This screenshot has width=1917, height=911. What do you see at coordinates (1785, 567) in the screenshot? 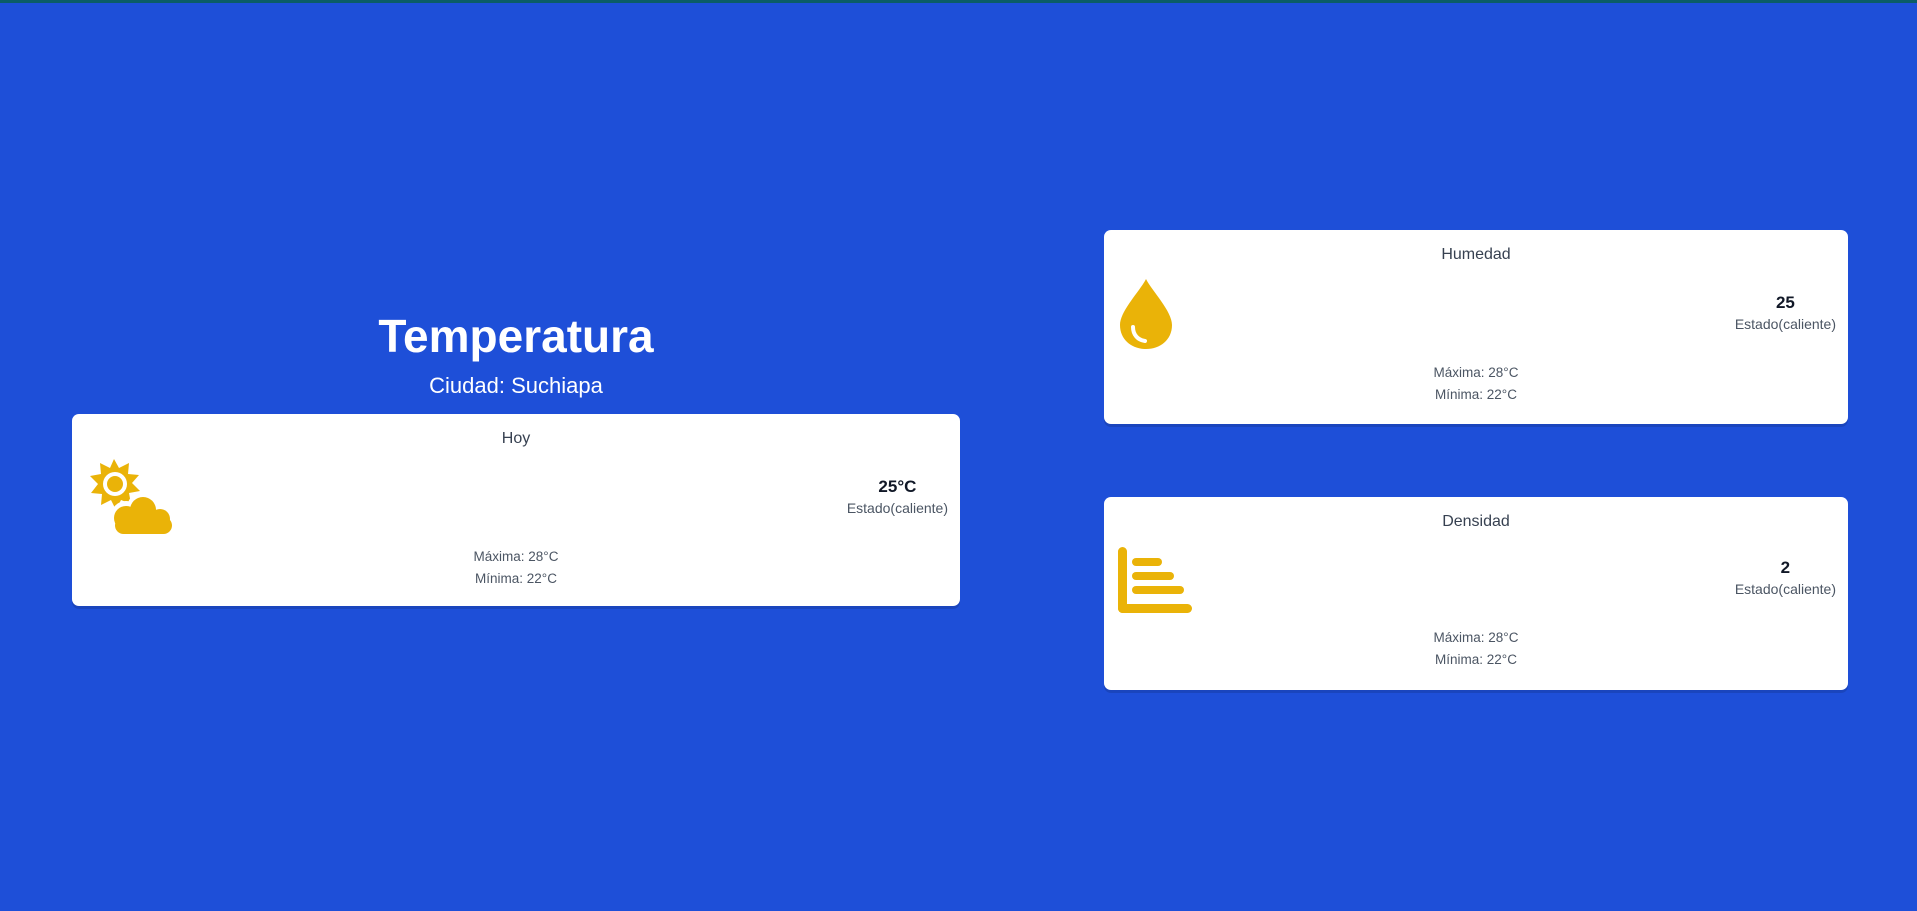
I see `density-value: 2` at bounding box center [1785, 567].